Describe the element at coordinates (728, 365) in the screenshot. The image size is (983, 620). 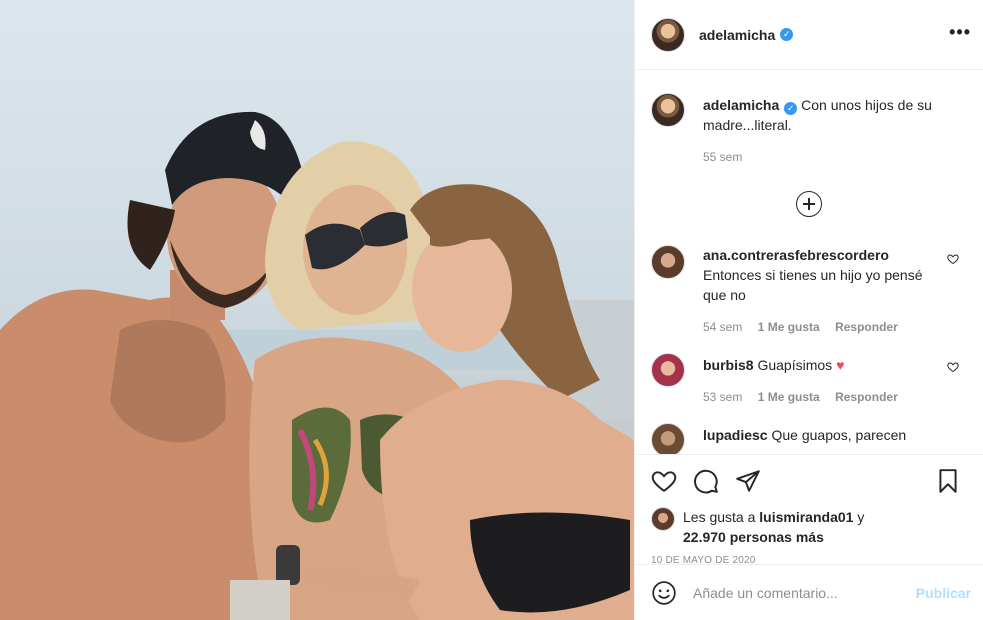
I see `comment-username: burbis8` at that location.